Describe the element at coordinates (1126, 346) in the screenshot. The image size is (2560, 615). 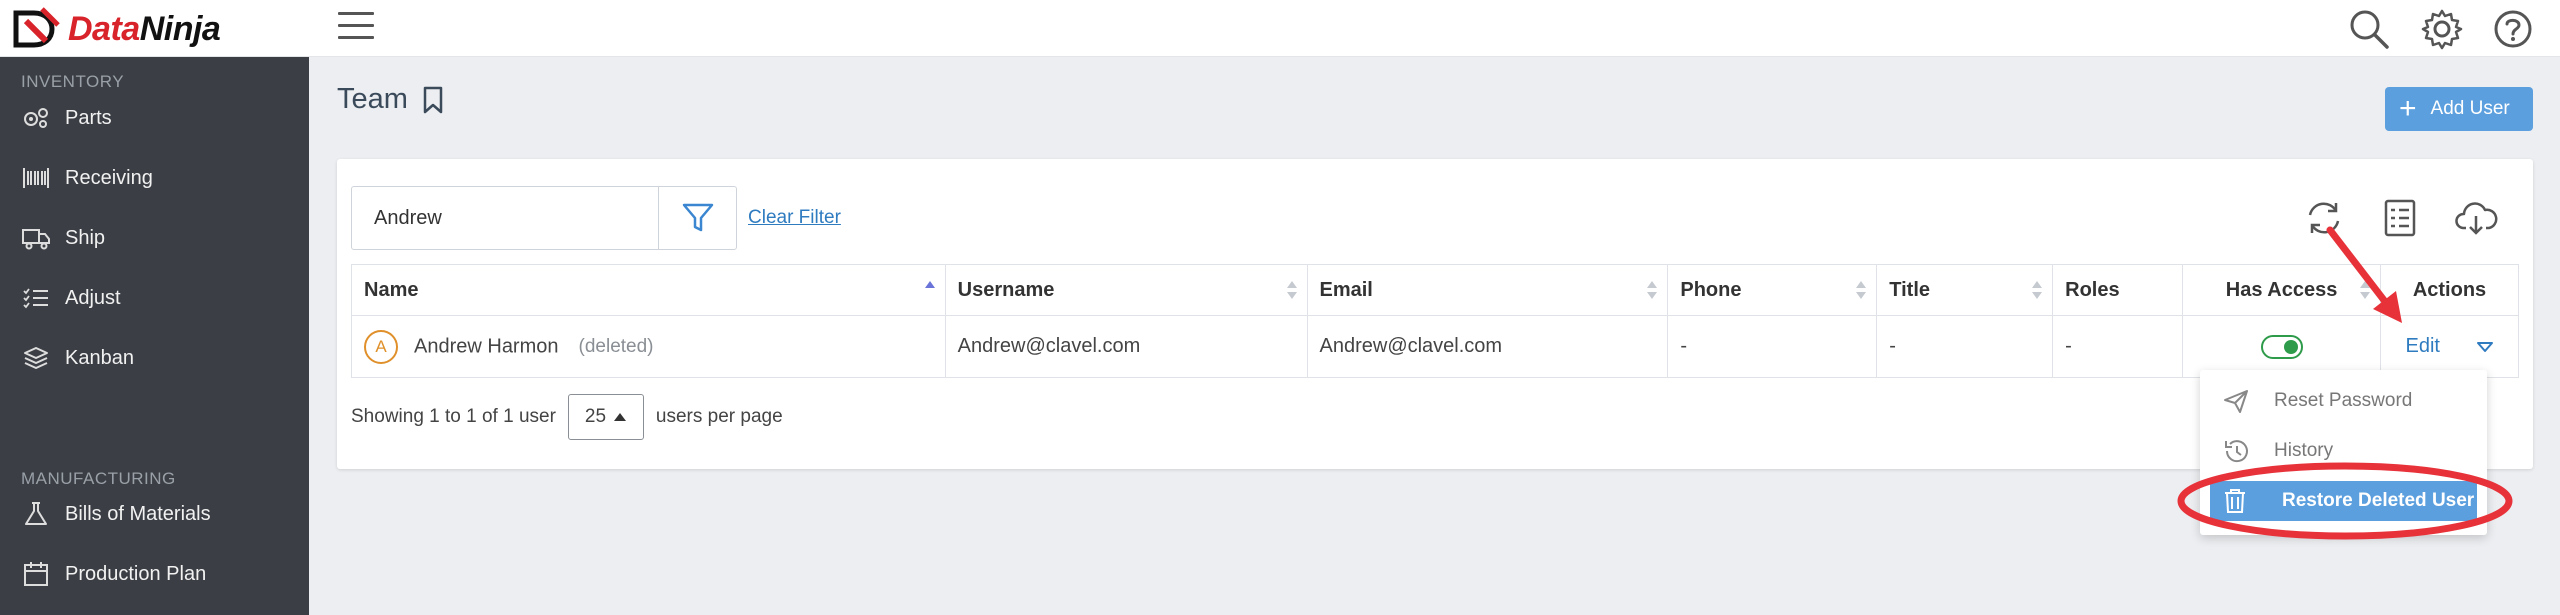
I see `cell-username: Andrew@clavel.com` at that location.